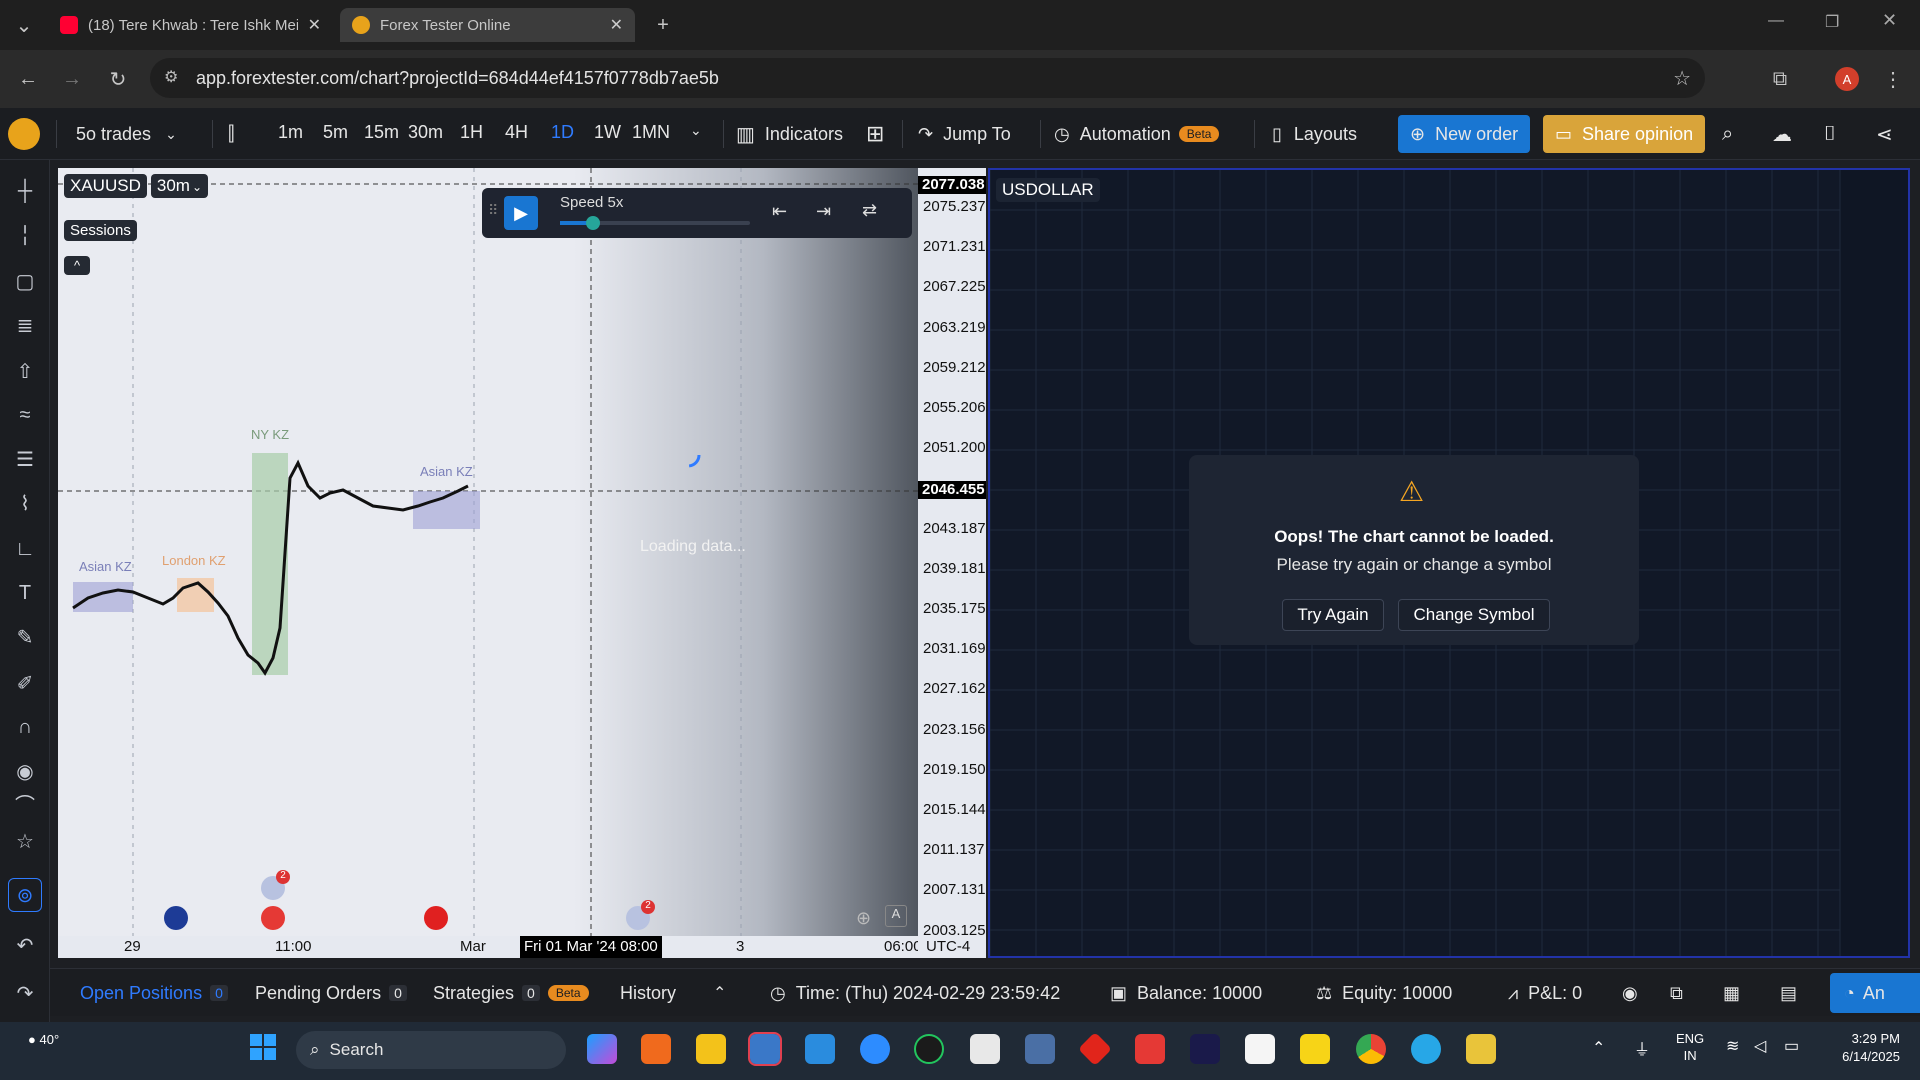 The image size is (1920, 1080). Describe the element at coordinates (1040, 1049) in the screenshot. I see `desktop-app-icon` at that location.